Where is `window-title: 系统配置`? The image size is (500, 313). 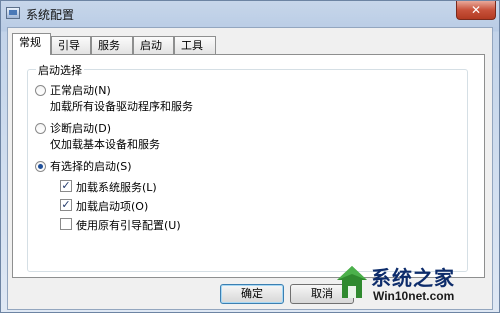 window-title: 系统配置 is located at coordinates (50, 15).